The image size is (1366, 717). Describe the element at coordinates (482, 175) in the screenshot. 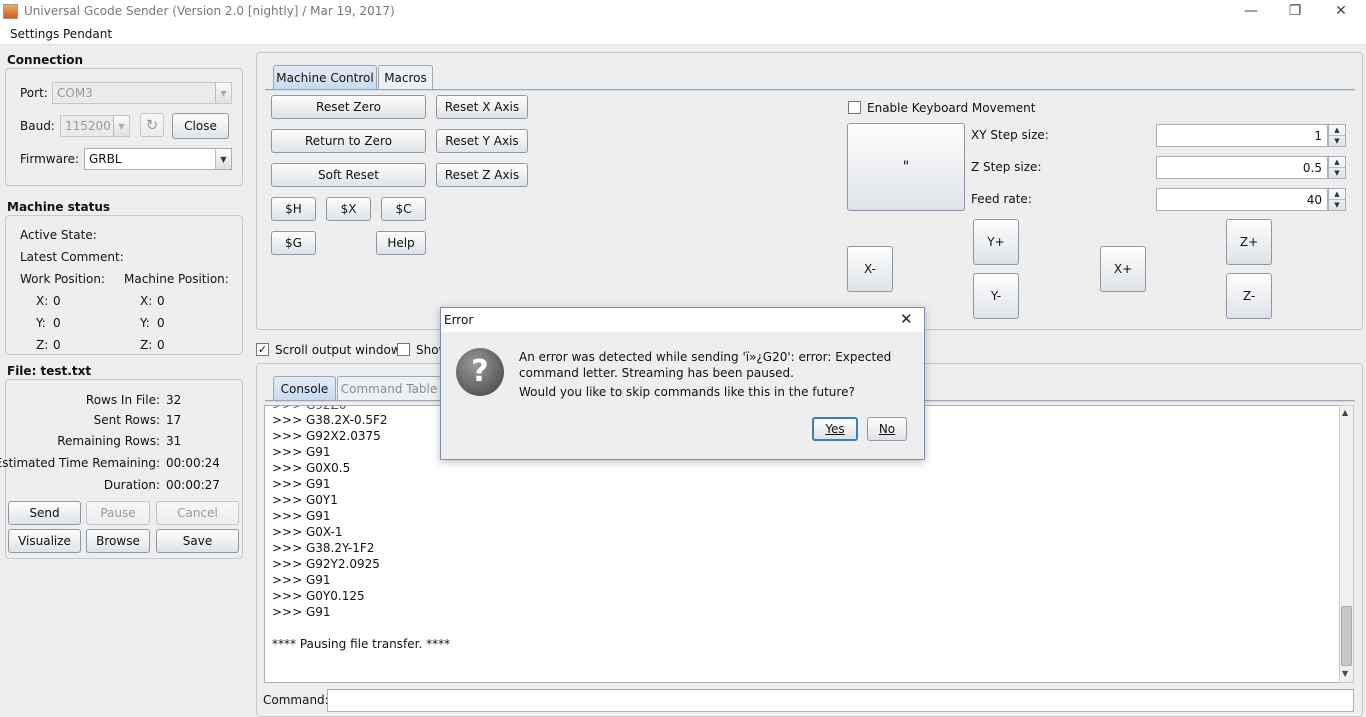

I see `reset-z-axis-button: Reset Z Axis` at that location.